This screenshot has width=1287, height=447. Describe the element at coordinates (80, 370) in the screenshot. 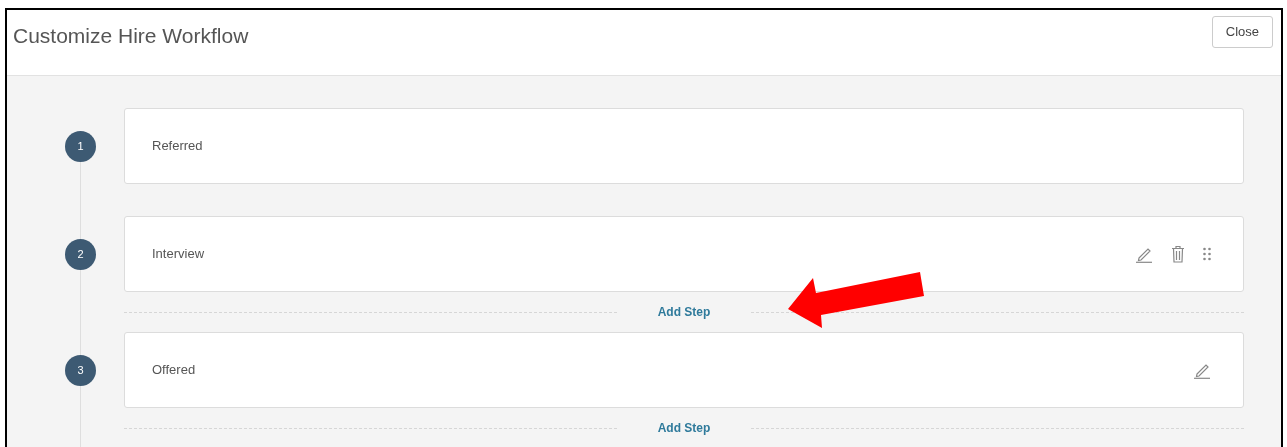

I see `step-number: 3` at that location.